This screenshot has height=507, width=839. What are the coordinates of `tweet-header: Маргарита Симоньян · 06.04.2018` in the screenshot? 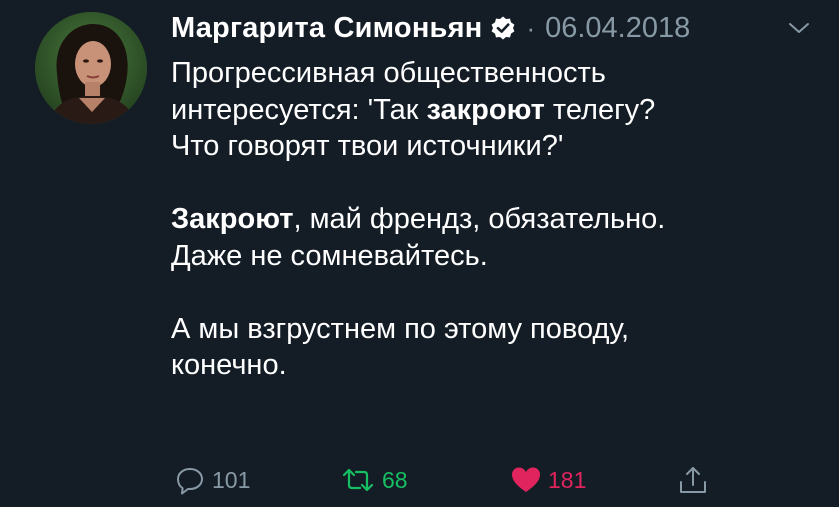 It's located at (430, 28).